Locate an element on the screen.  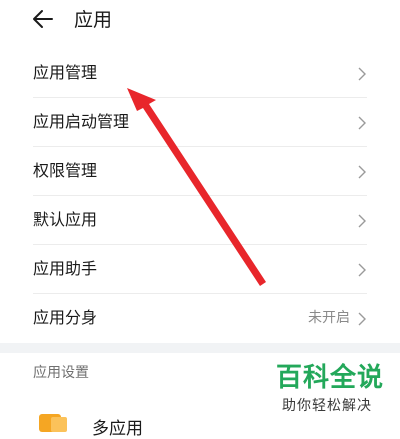
item-label: 应用分身 is located at coordinates (65, 317).